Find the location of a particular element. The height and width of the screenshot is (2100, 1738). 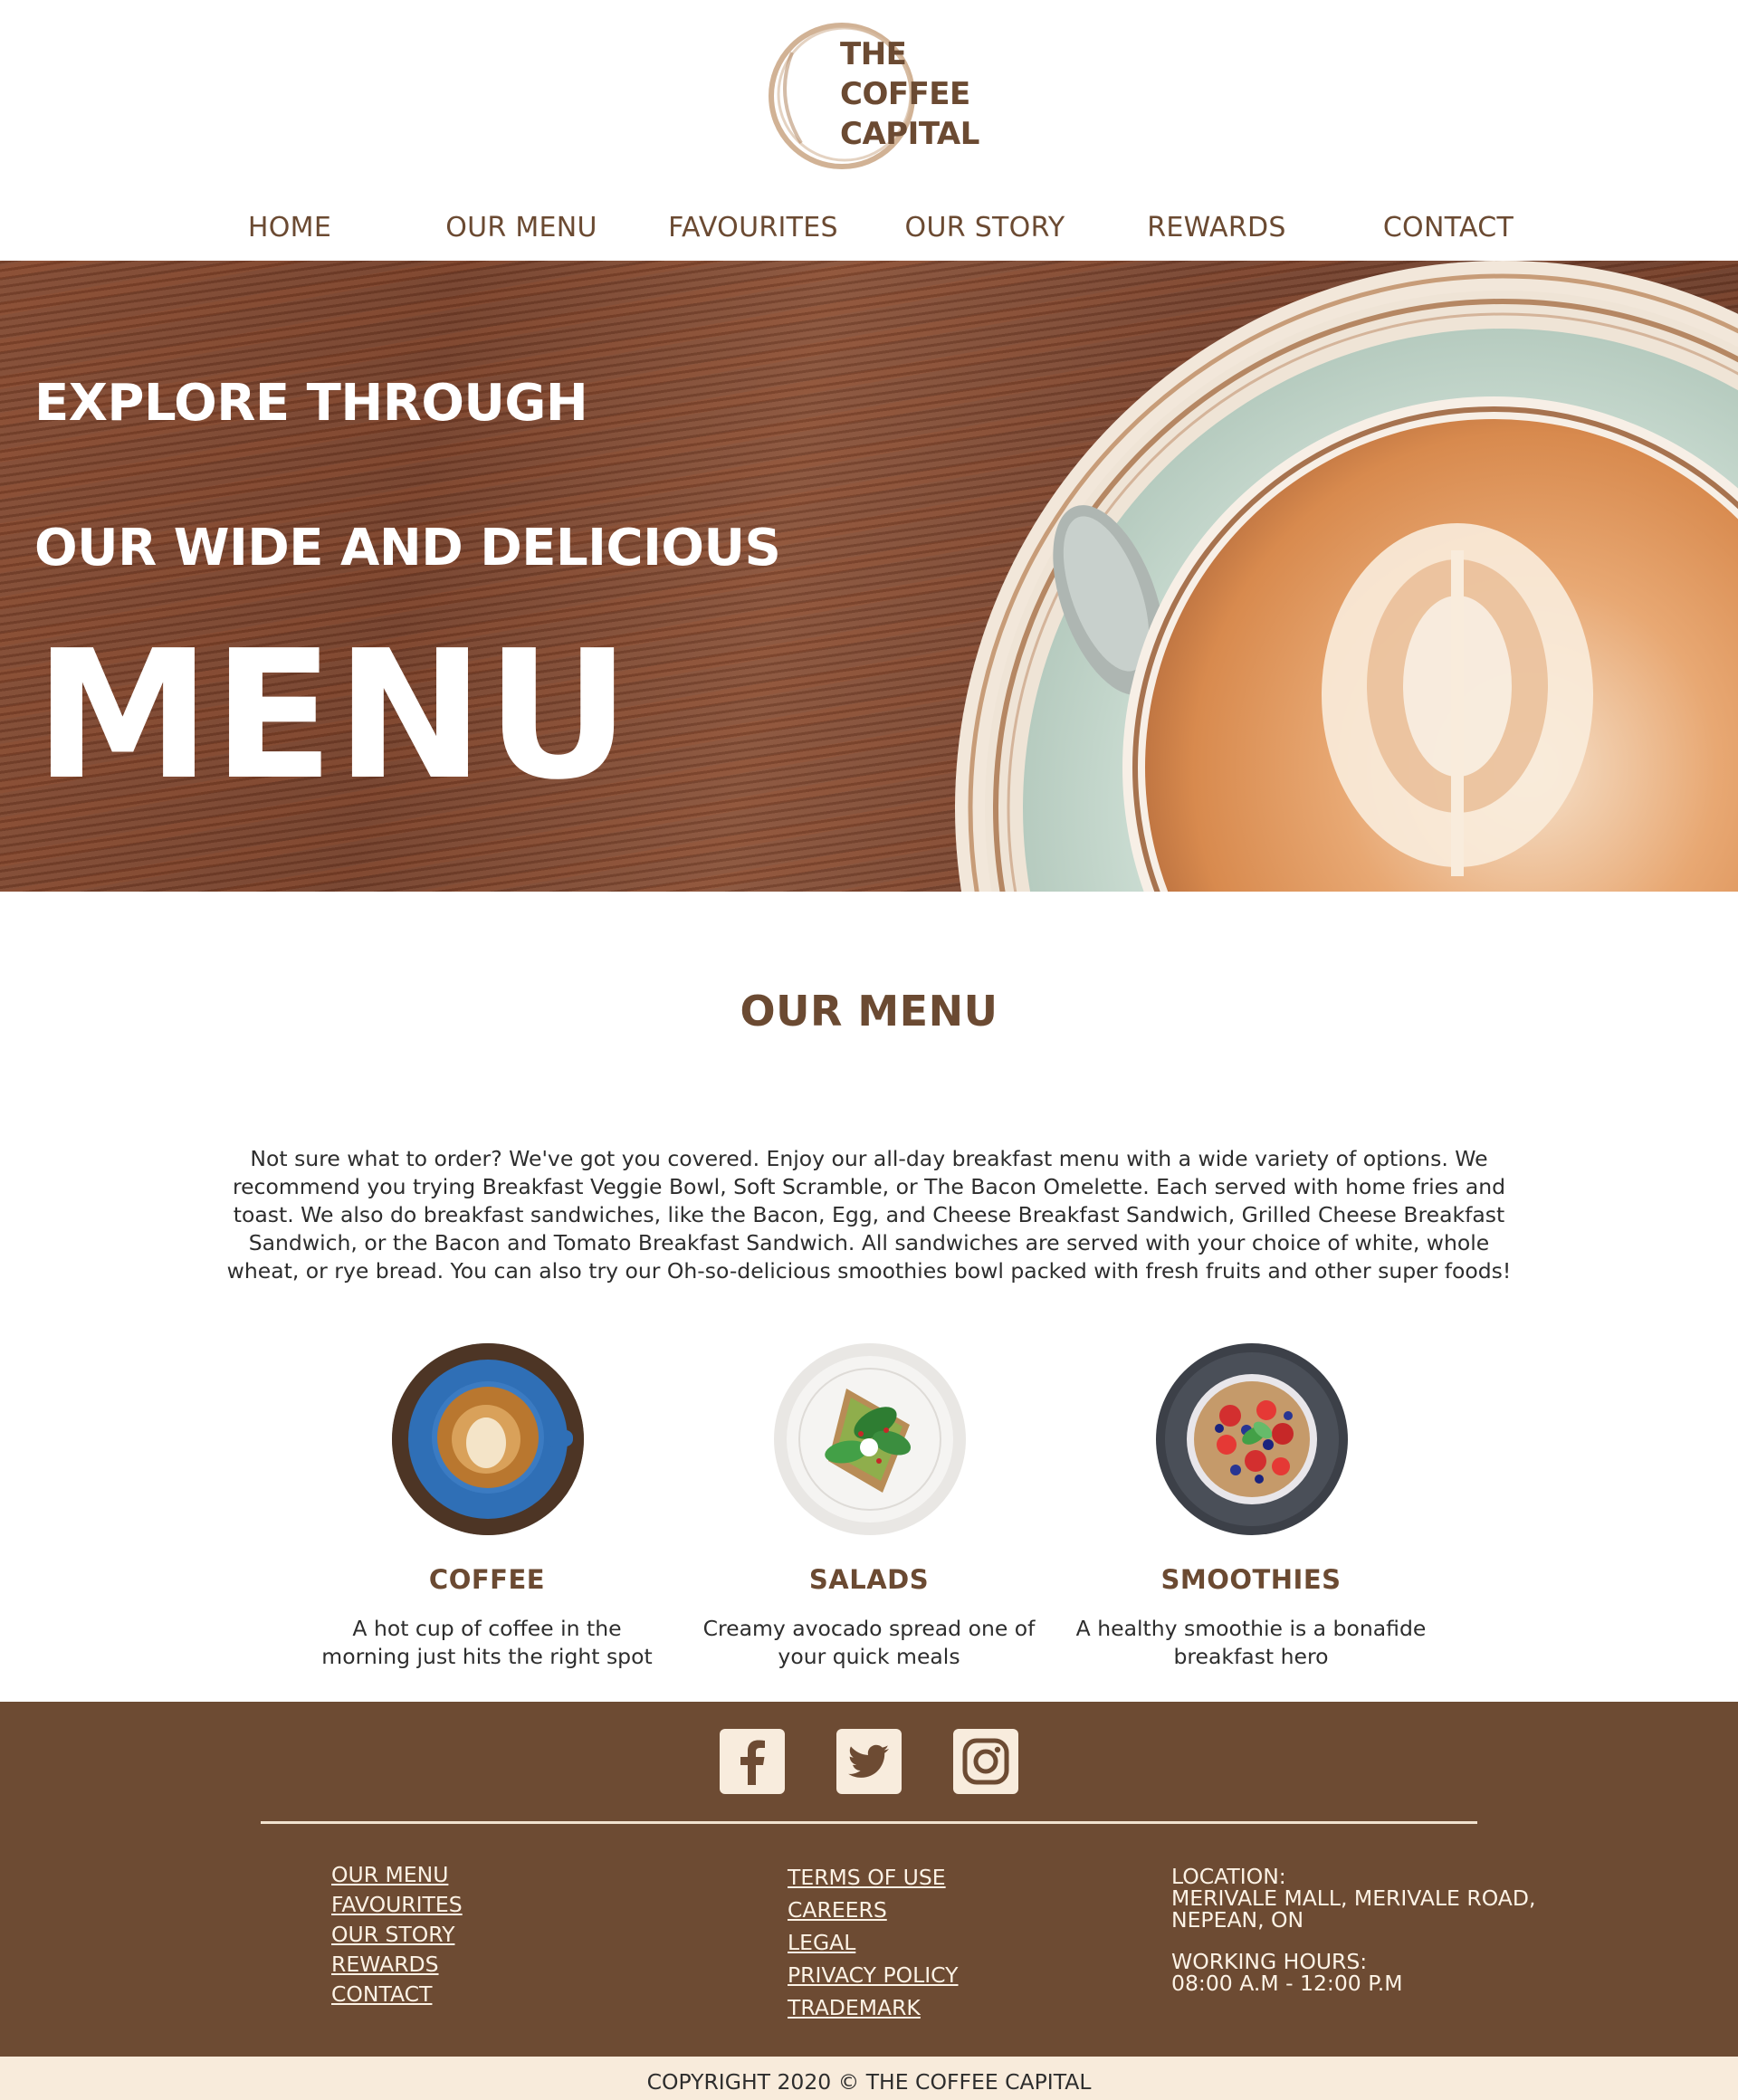

footer-link-legal: LEGAL is located at coordinates (873, 1942).